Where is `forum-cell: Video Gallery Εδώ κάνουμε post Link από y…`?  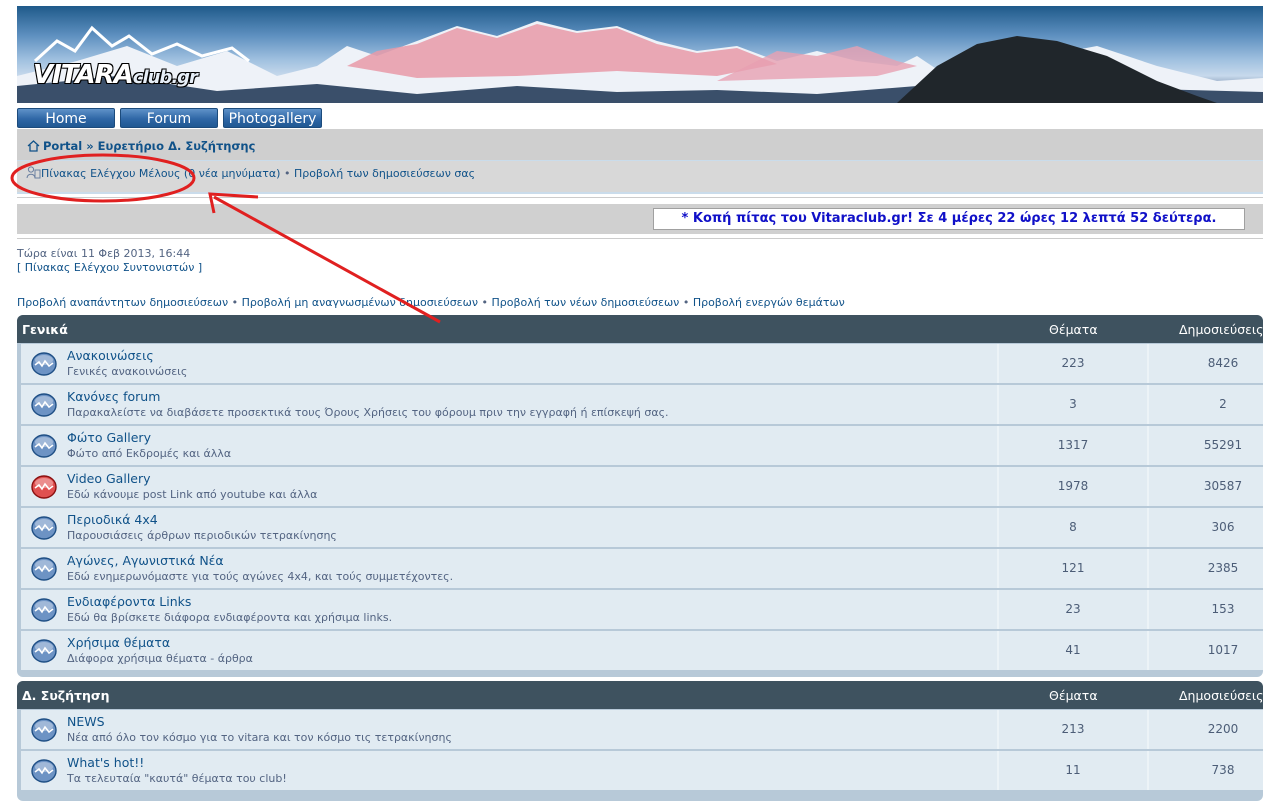
forum-cell: Video Gallery Εδώ κάνουμε post Link από y… is located at coordinates (509, 486).